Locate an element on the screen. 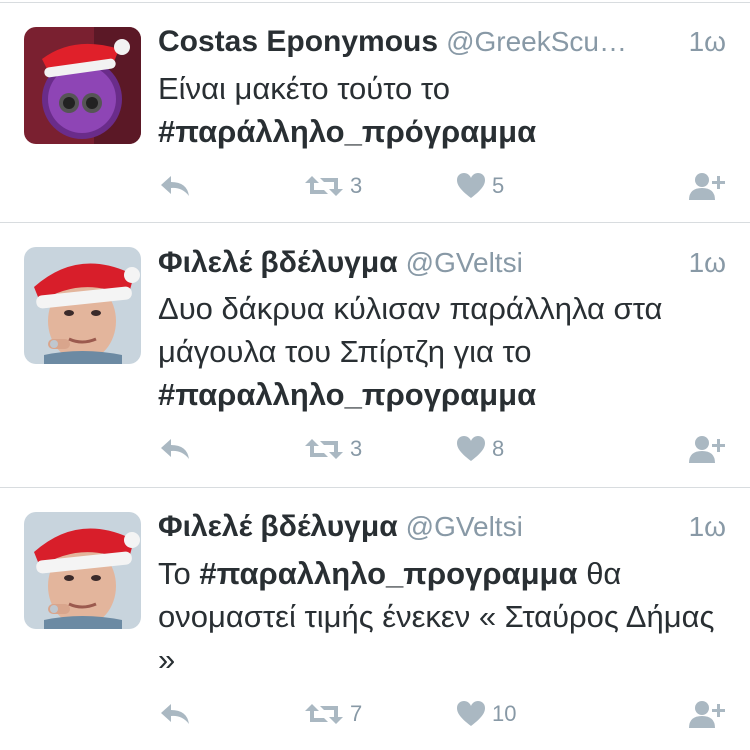 This screenshot has width=750, height=750. tweet-actions: 3 5 is located at coordinates (443, 186).